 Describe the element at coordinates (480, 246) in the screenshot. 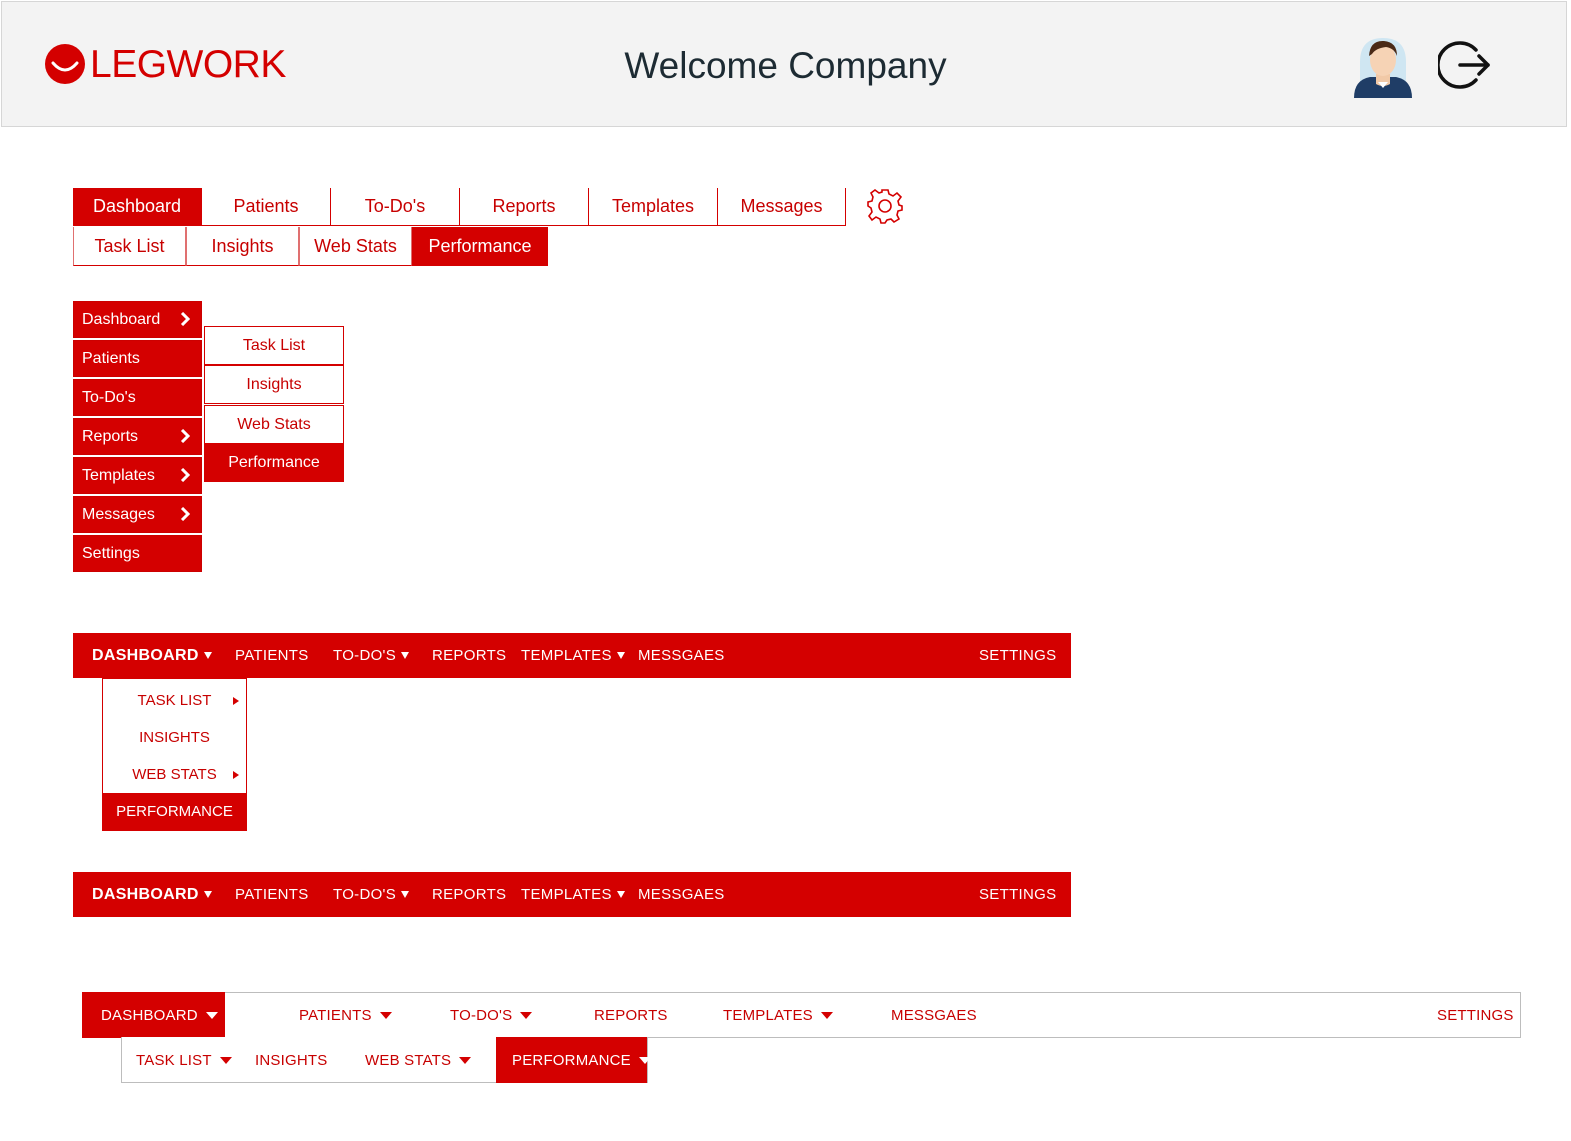

I see `subtab-performance: Performance` at that location.